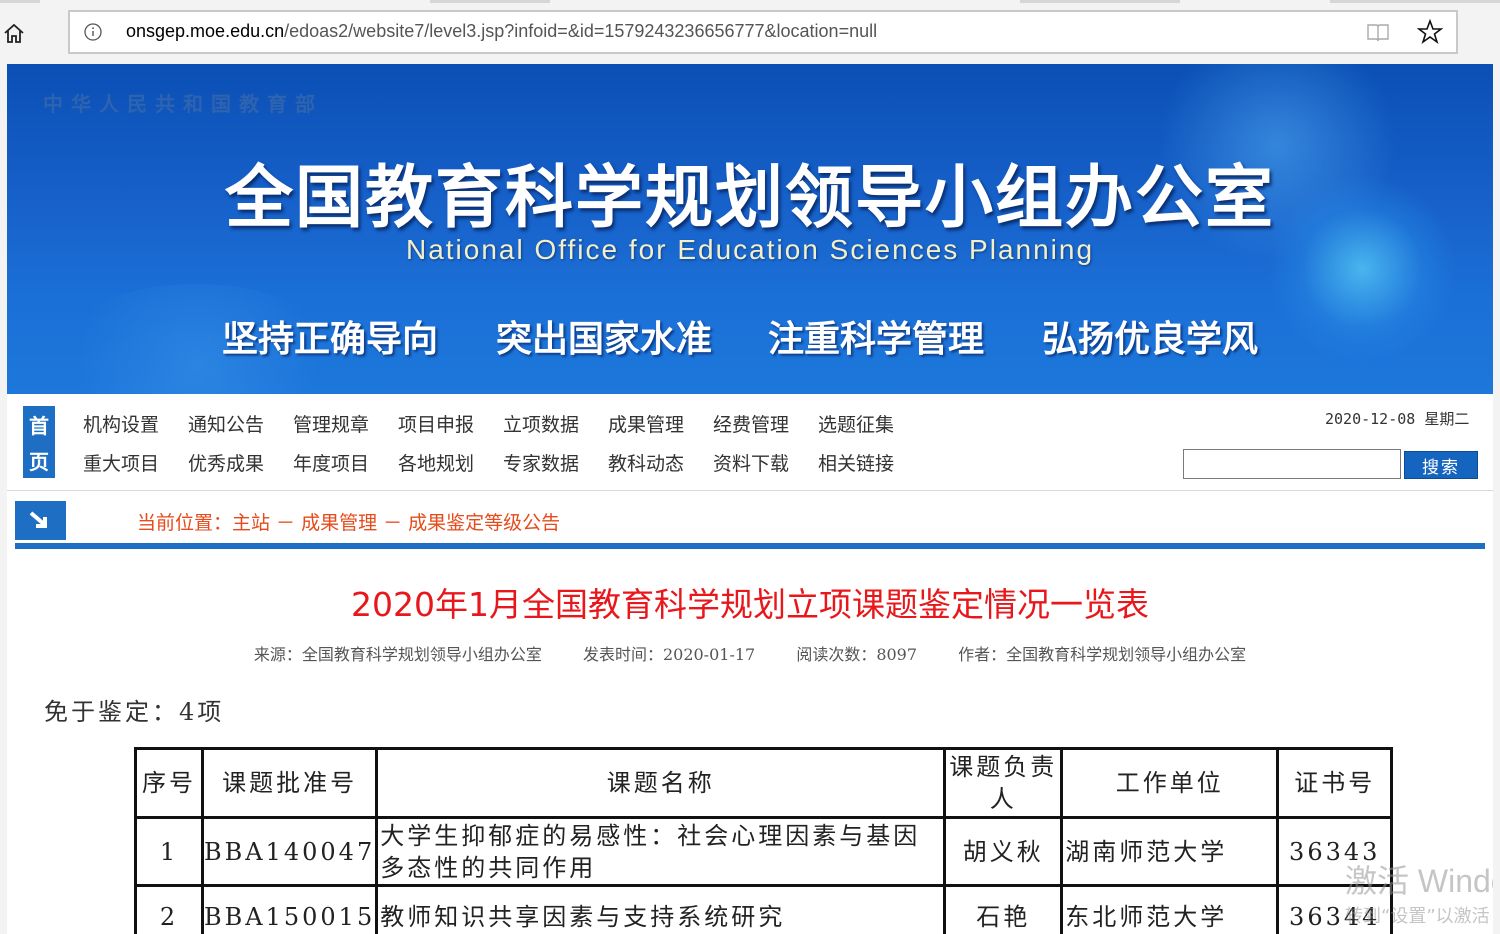  What do you see at coordinates (1170, 909) in the screenshot?
I see `cell-unit: 东北师范大学` at bounding box center [1170, 909].